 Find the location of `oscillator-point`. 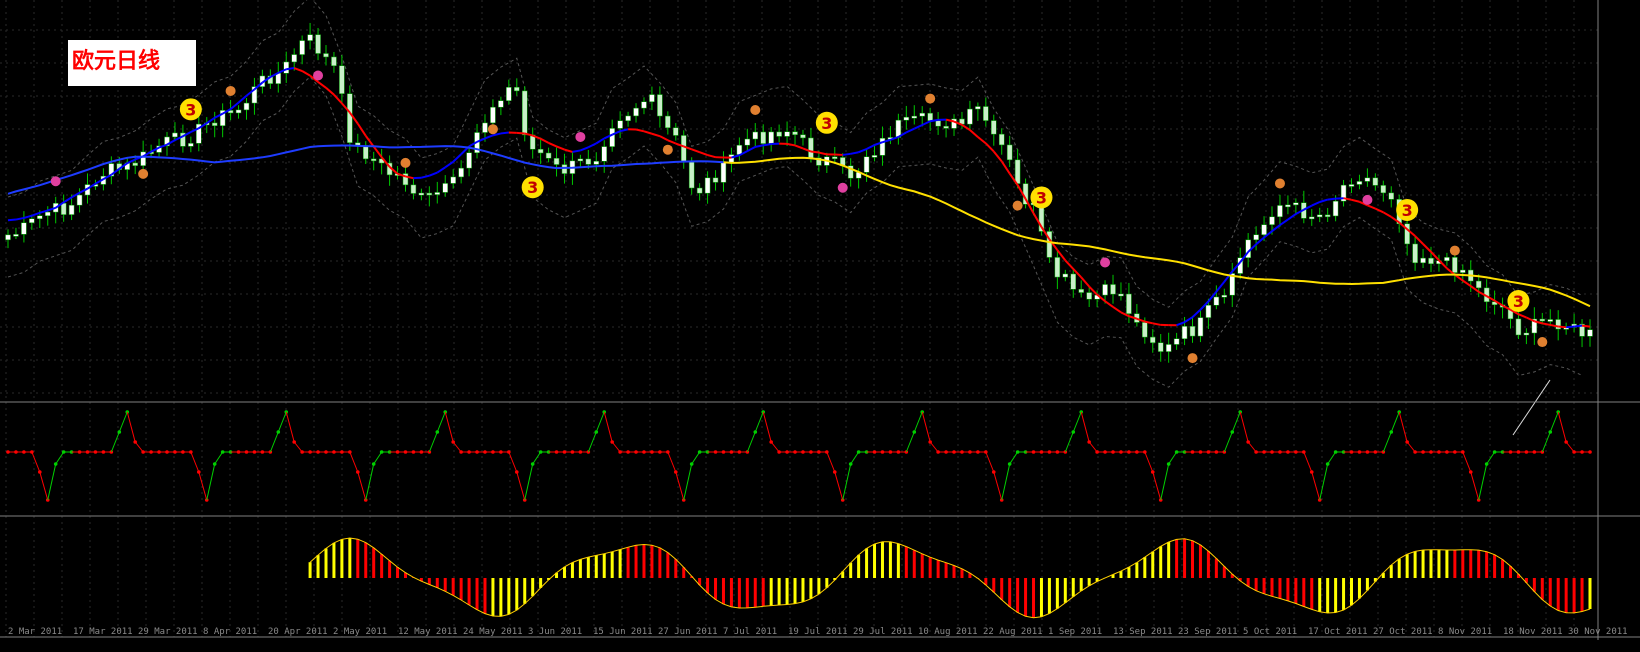

oscillator-point is located at coordinates (1590, 452).